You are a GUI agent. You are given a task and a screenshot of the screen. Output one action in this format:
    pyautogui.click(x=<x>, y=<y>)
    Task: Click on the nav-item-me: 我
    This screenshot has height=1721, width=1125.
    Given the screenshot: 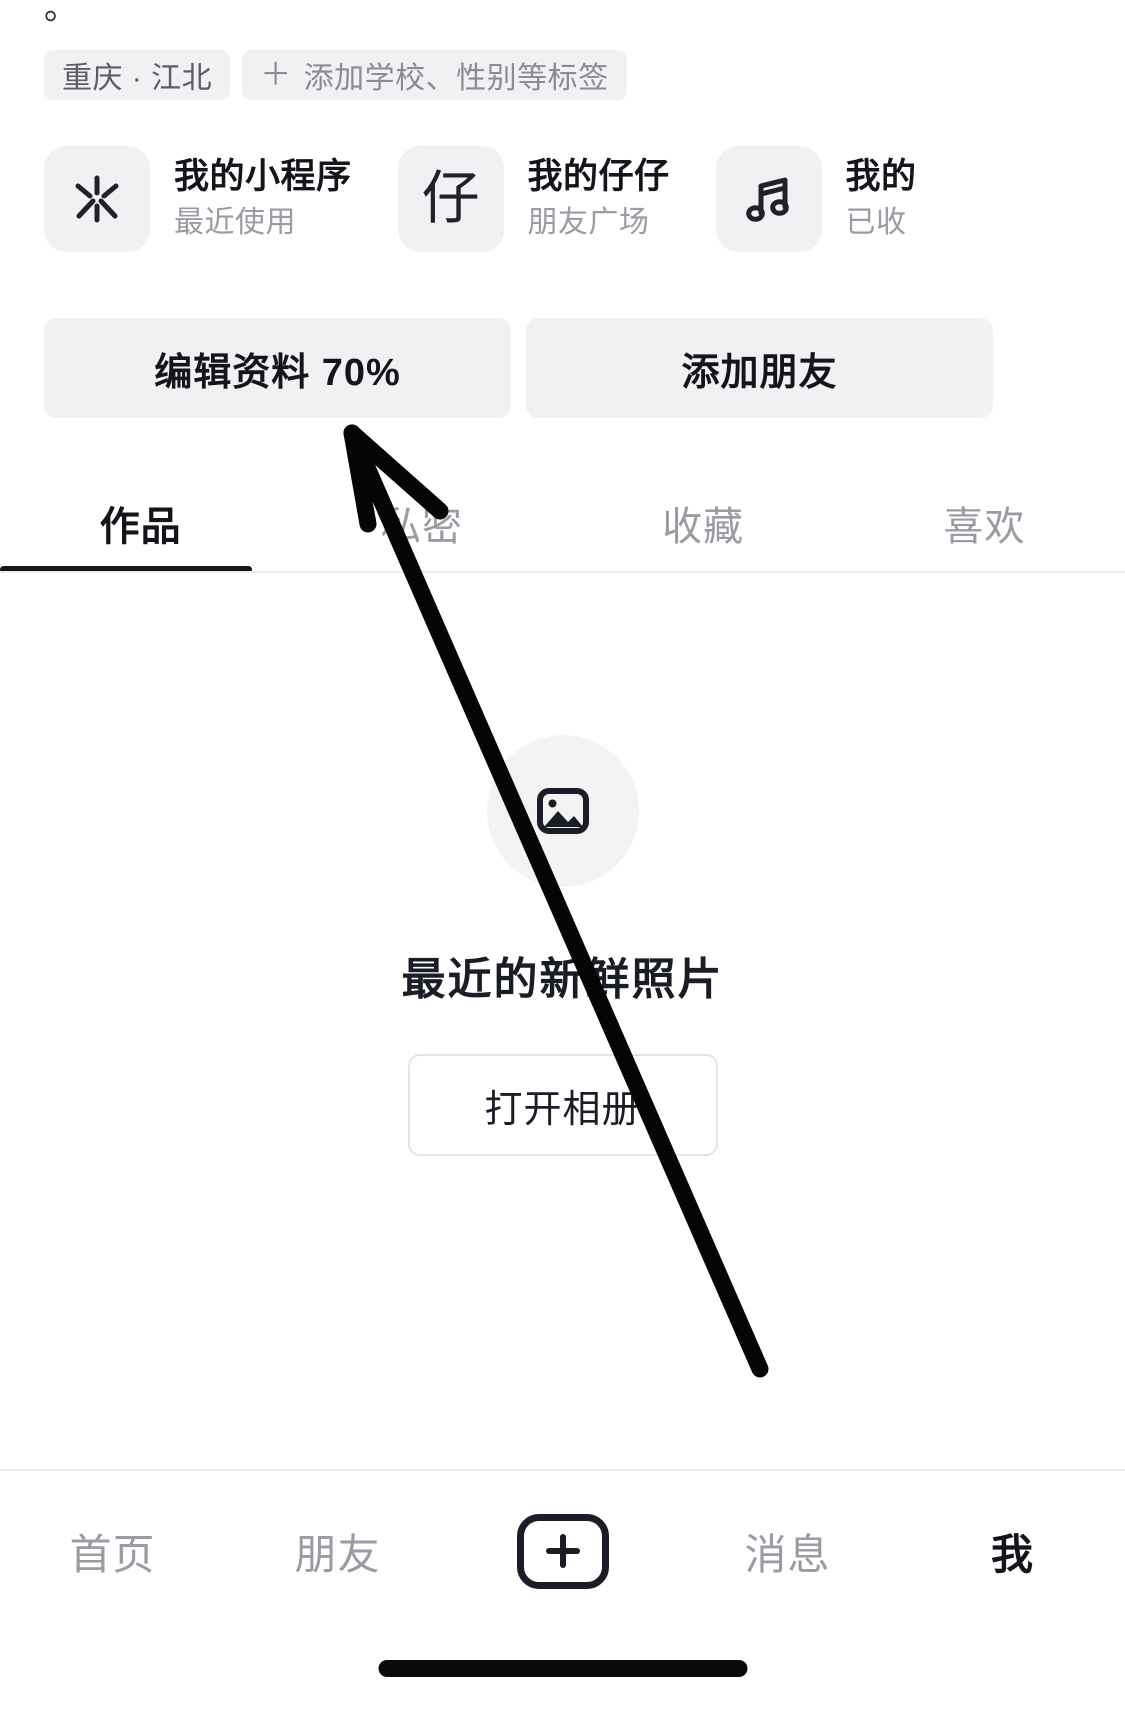 What is the action you would take?
    pyautogui.click(x=1012, y=1551)
    